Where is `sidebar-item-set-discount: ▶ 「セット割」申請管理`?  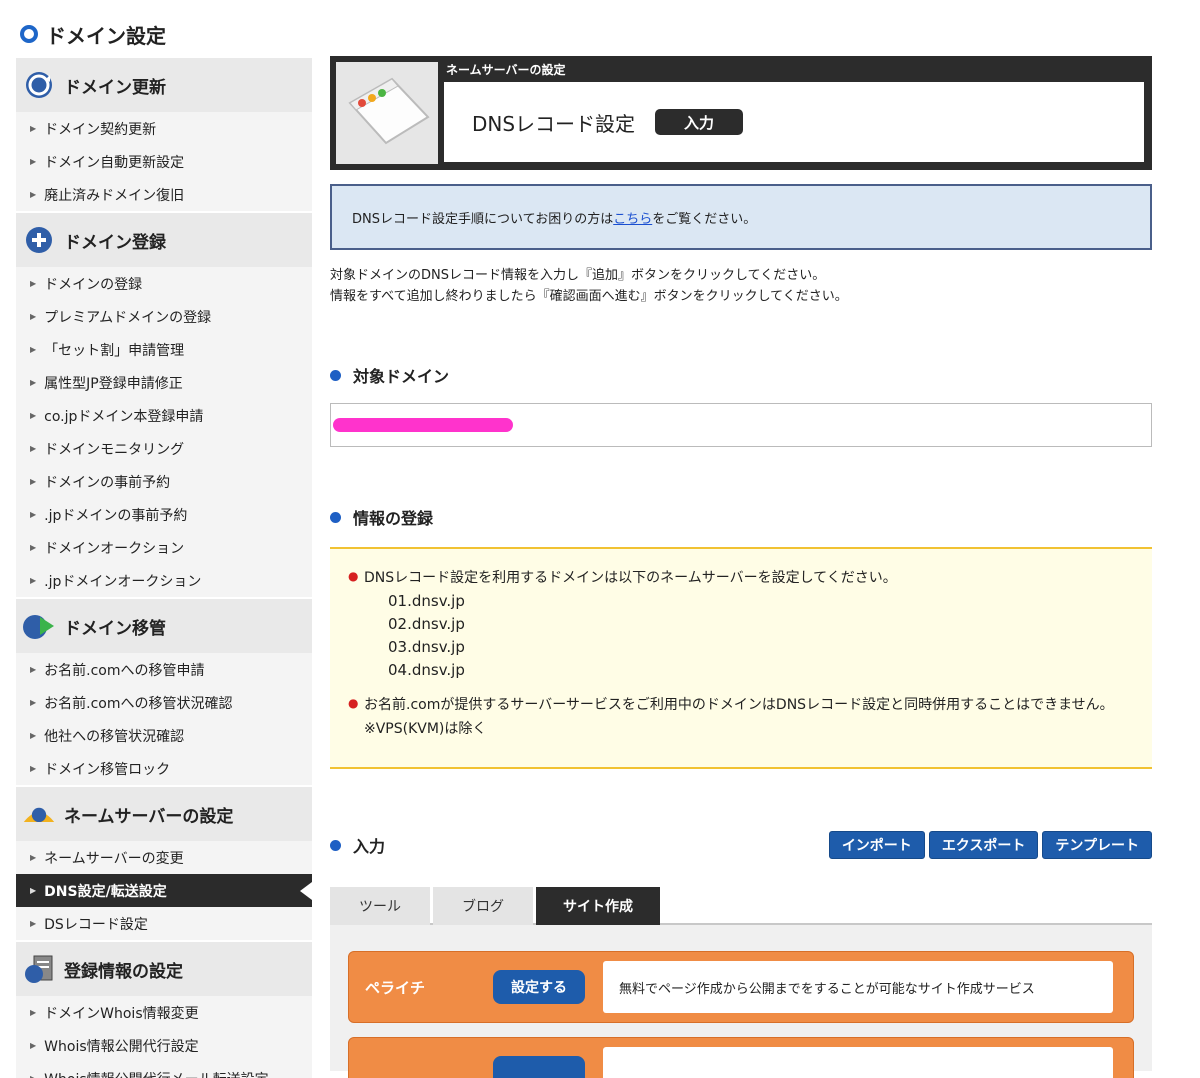
sidebar-item-set-discount: ▶ 「セット割」申請管理 is located at coordinates (164, 349).